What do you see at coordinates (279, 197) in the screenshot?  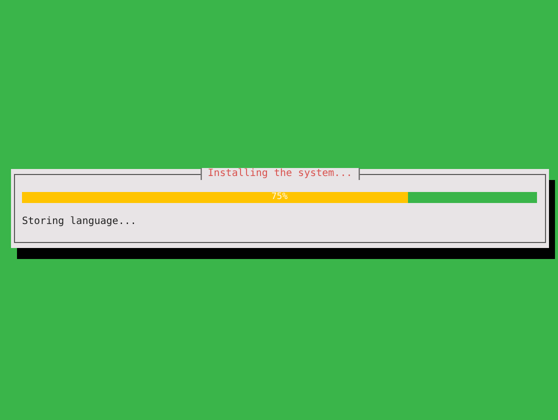 I see `progress-percent: 75%` at bounding box center [279, 197].